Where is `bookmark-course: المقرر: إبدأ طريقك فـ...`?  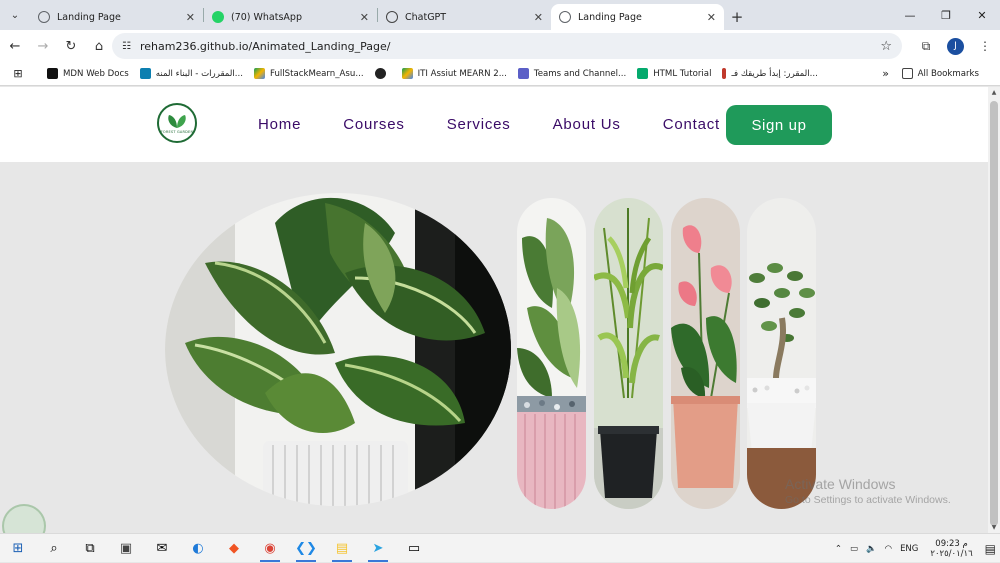 bookmark-course: المقرر: إبدأ طريقك فـ... is located at coordinates (770, 73).